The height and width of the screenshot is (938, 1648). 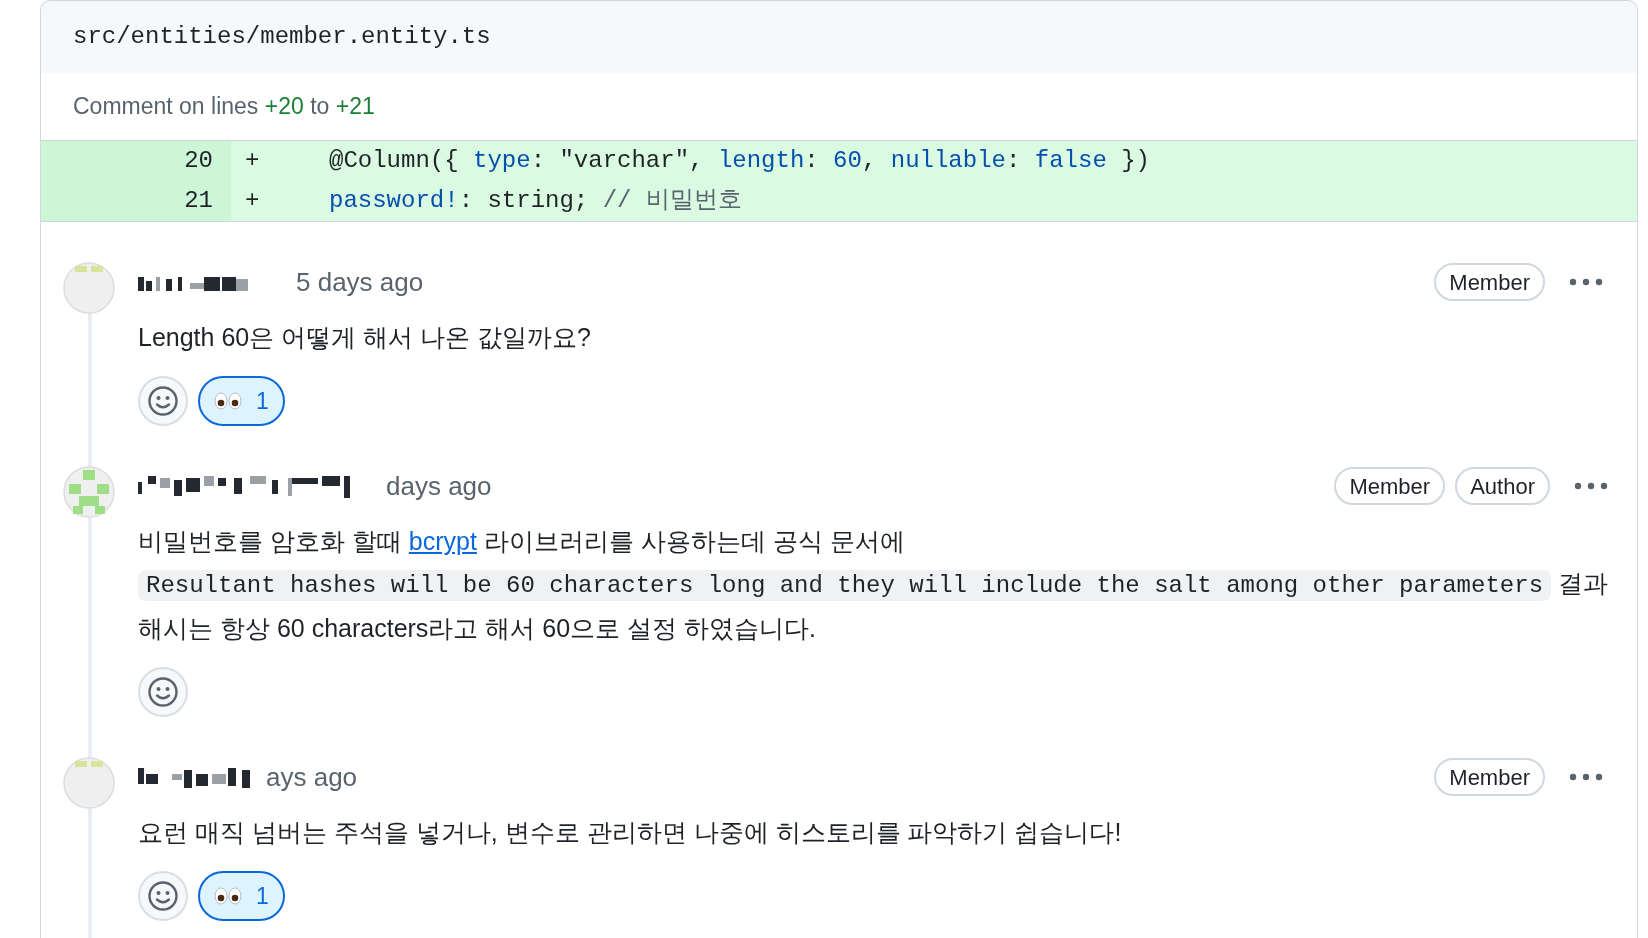 I want to click on comment-text: 요런 매직 넘버는 주석을 넣거나, 변수로 관리하면 나중에 히스토리를 파악하기 쉽습니다!, so click(x=630, y=832).